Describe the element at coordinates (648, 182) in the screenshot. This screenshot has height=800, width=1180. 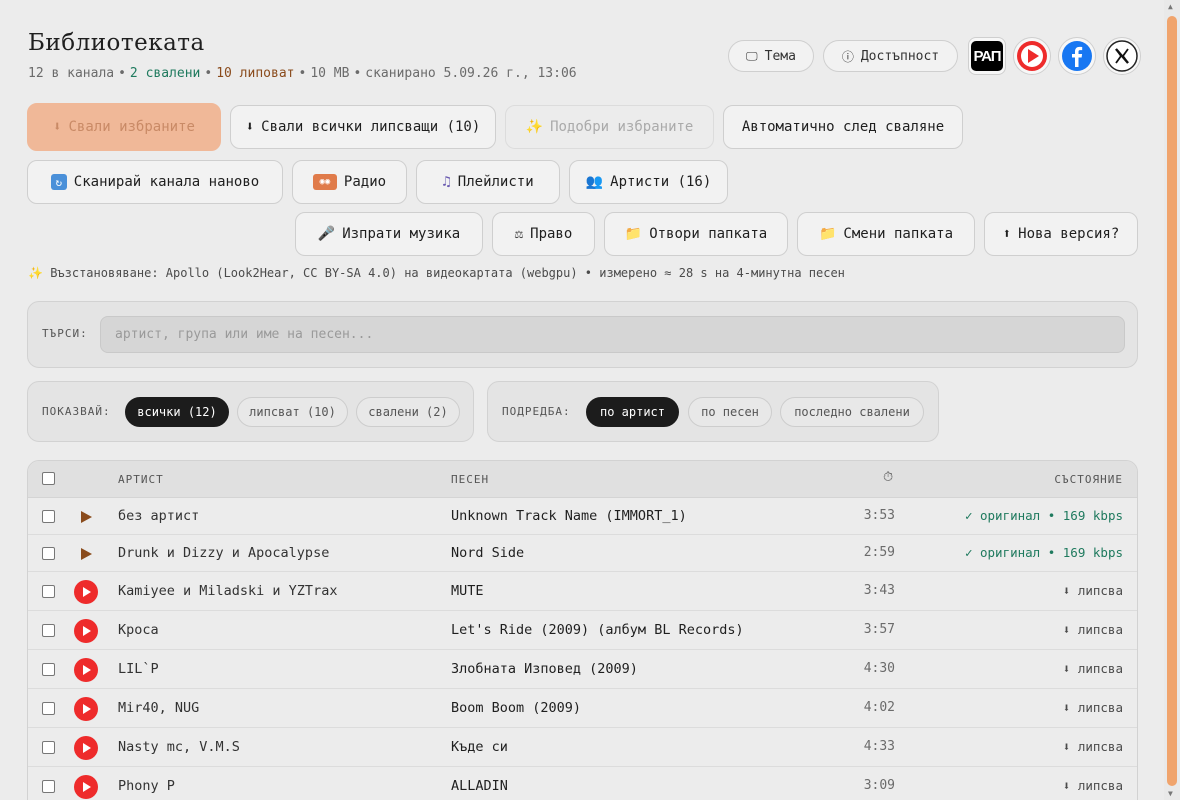
I see `artists-button: 👥 Артисти (16)` at that location.